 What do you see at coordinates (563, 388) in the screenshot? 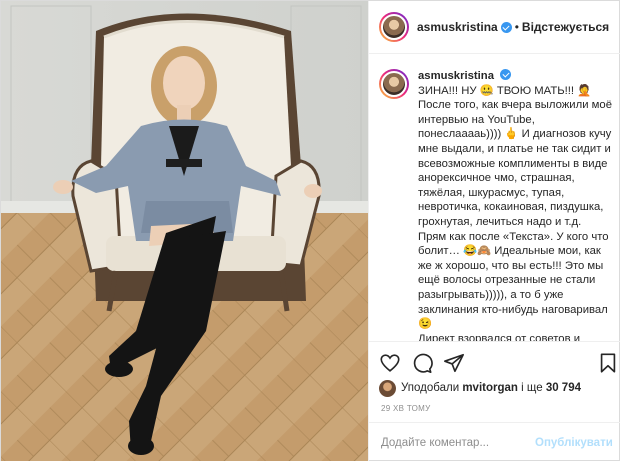
I see `likes-count: 30 794` at bounding box center [563, 388].